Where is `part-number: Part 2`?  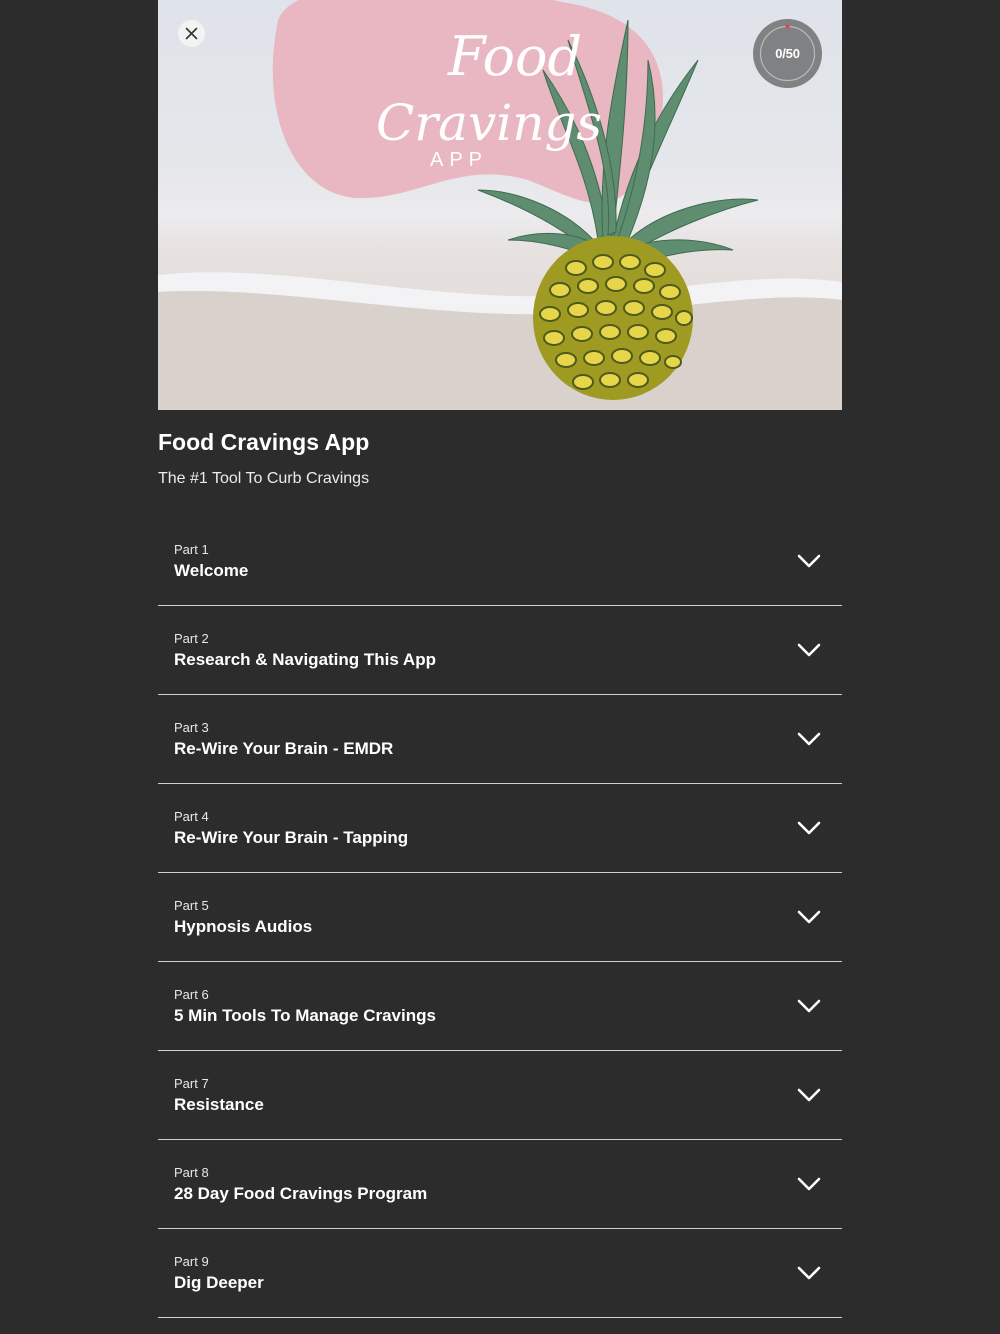
part-number: Part 2 is located at coordinates (191, 638).